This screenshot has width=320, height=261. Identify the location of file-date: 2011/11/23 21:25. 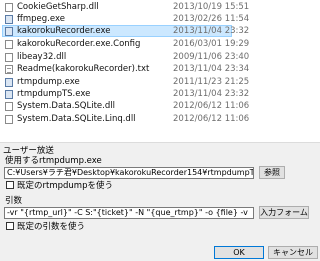
(211, 82).